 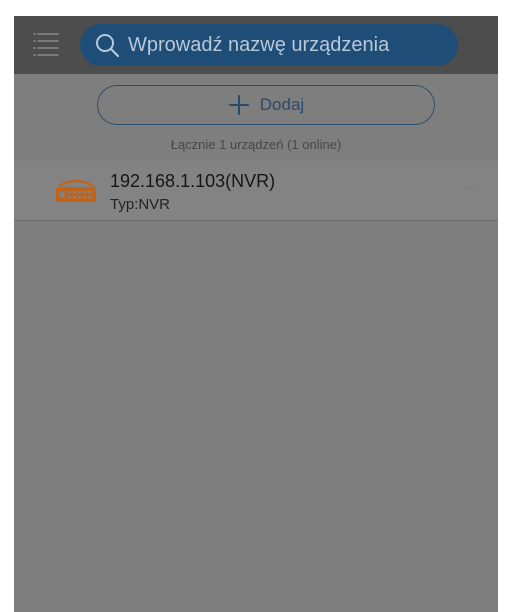 What do you see at coordinates (471, 189) in the screenshot?
I see `more-options-icon: ···` at bounding box center [471, 189].